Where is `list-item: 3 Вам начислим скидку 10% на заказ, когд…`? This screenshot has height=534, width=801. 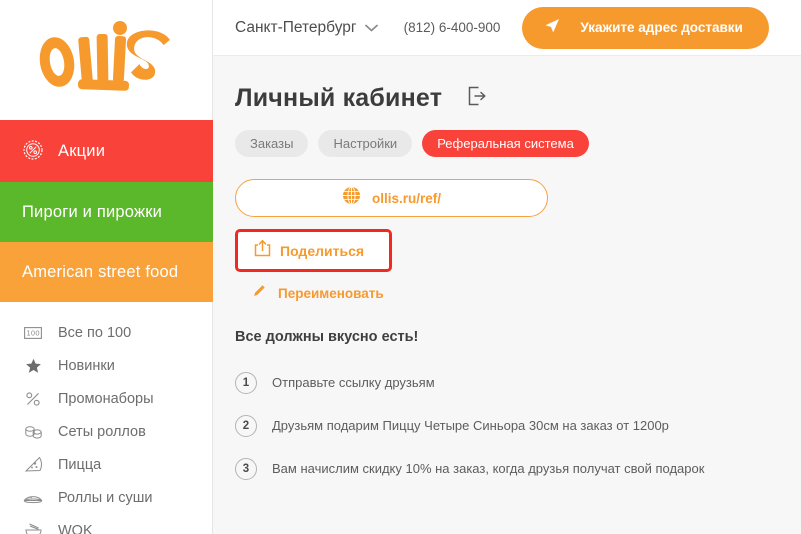 list-item: 3 Вам начислим скидку 10% на заказ, когд… is located at coordinates (518, 468).